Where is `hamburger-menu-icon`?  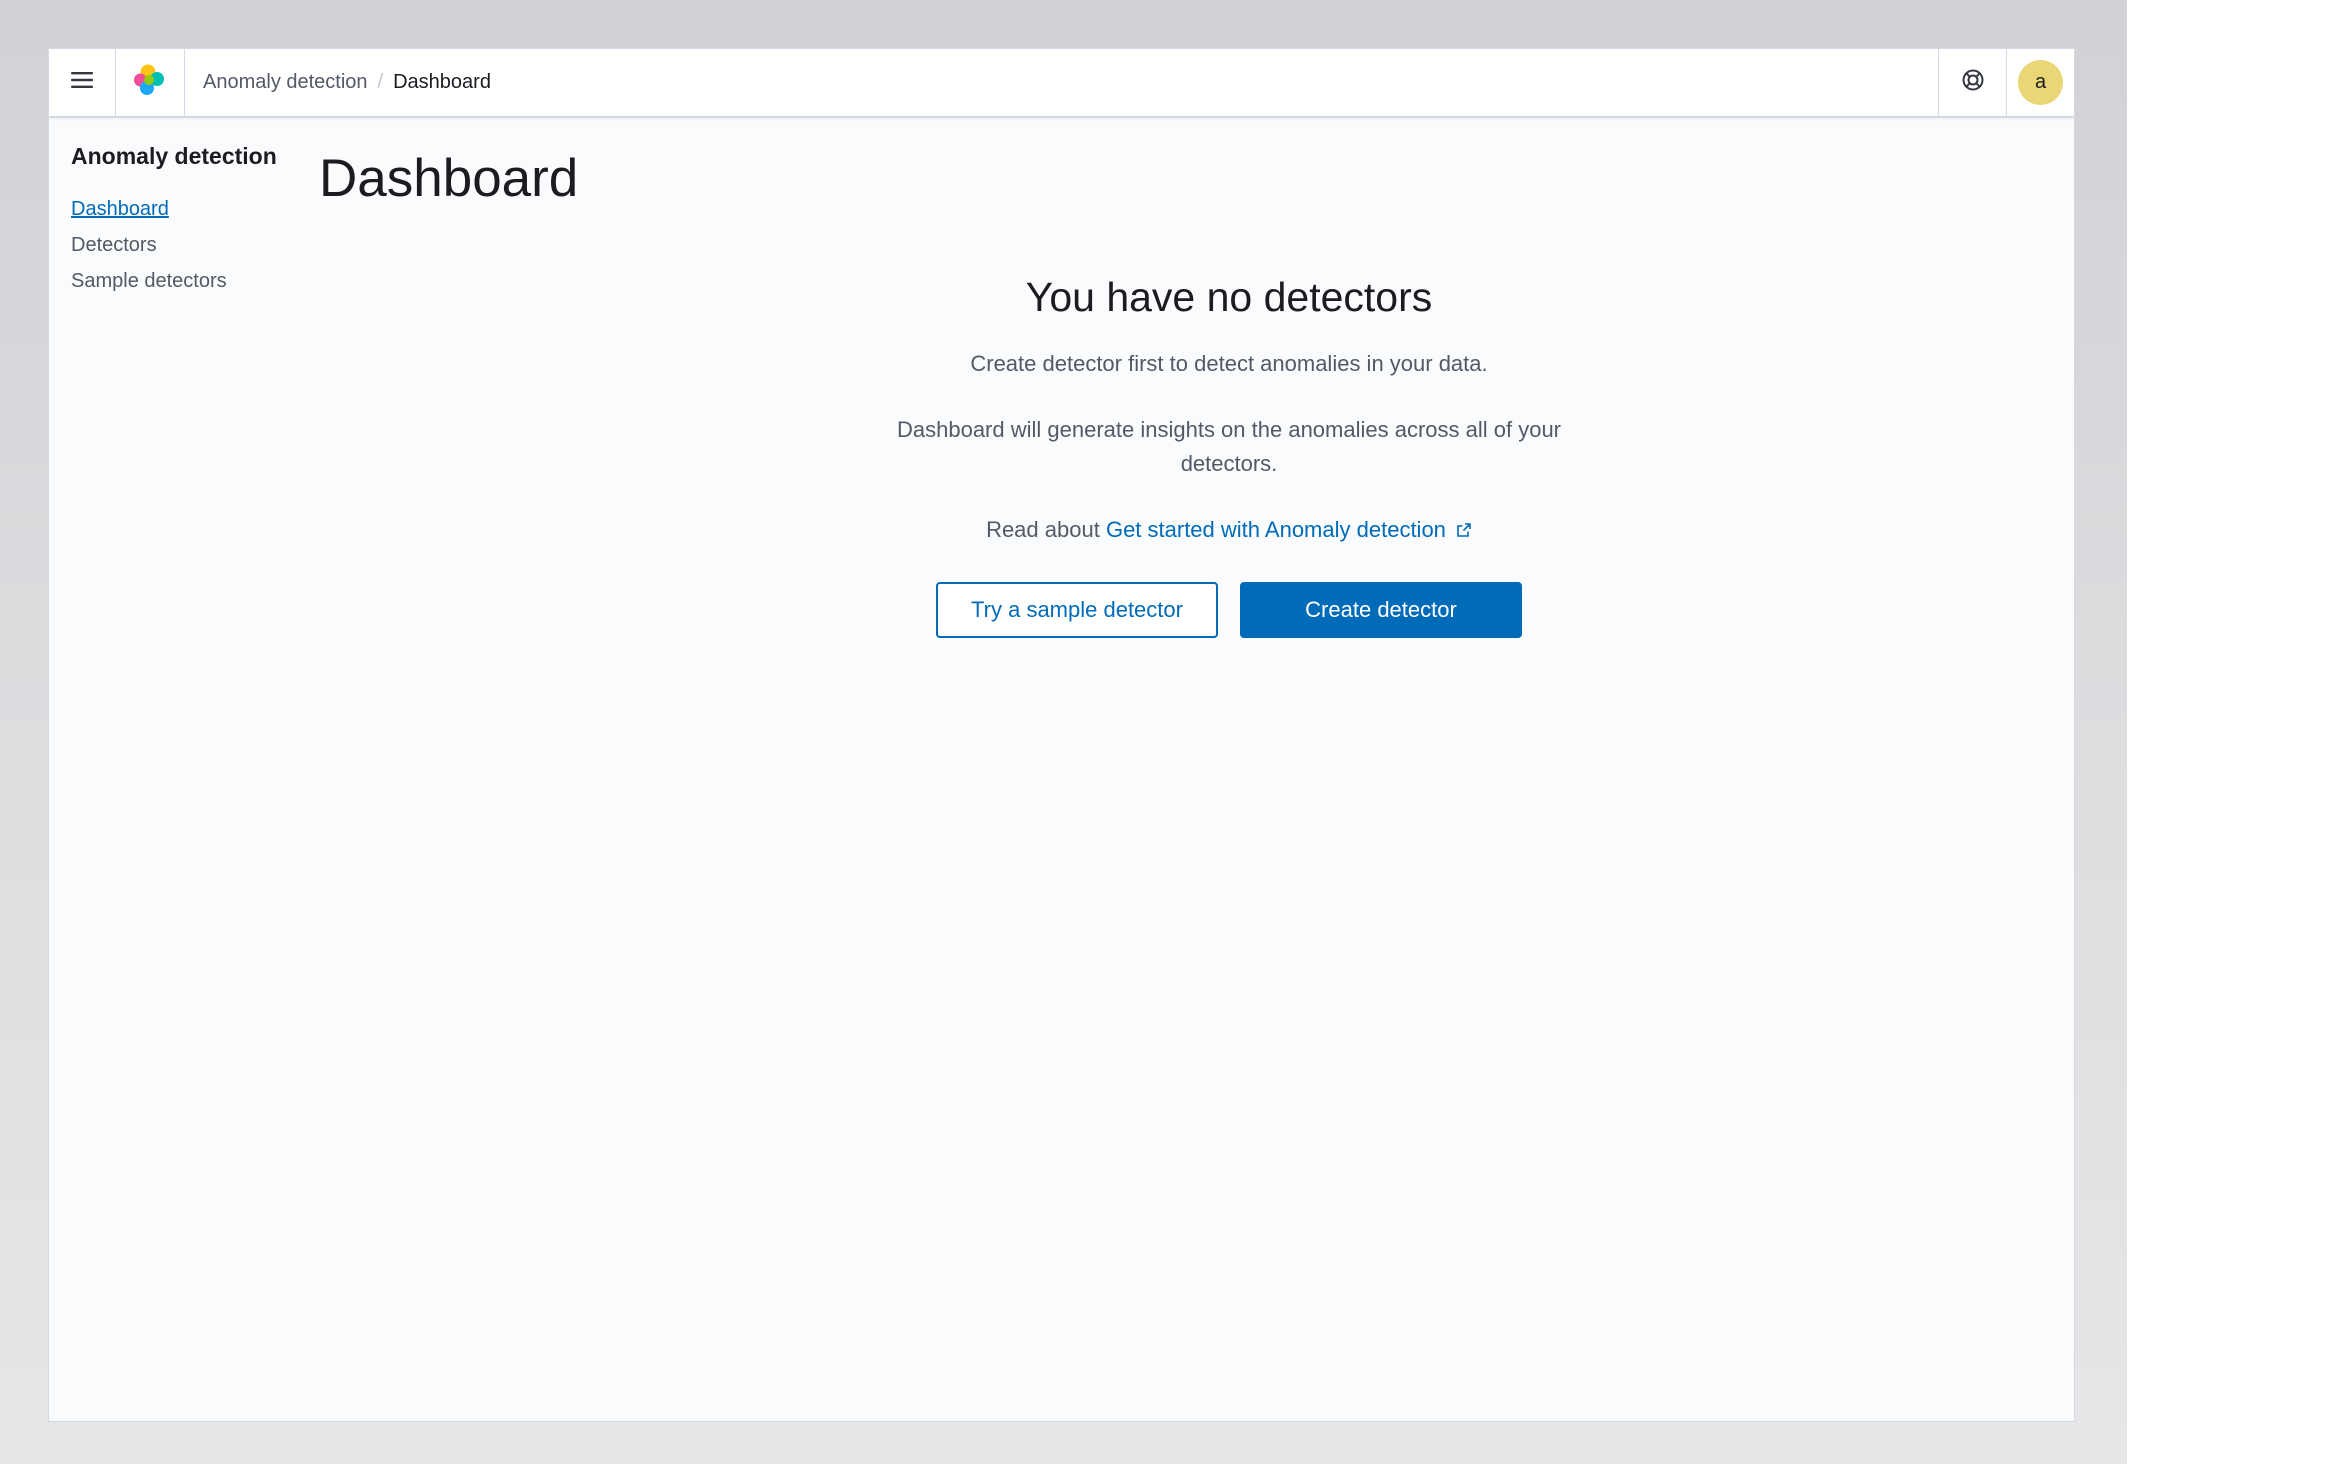
hamburger-menu-icon is located at coordinates (82, 82).